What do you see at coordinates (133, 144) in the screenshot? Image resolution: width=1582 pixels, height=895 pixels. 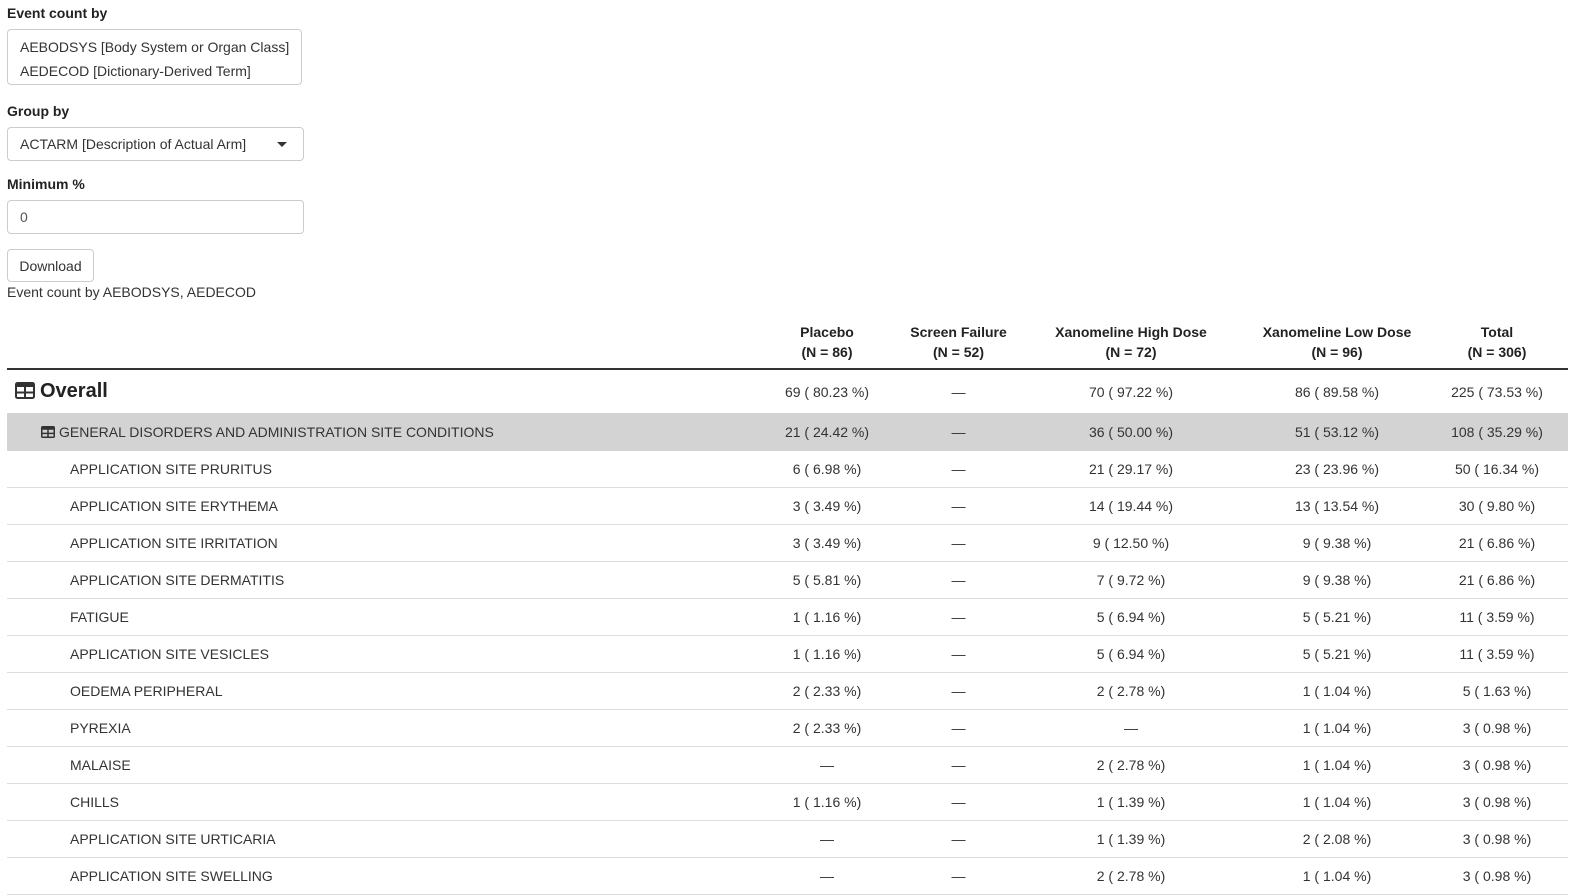 I see `group-by-value: ACTARM [Description of Actual Arm]` at bounding box center [133, 144].